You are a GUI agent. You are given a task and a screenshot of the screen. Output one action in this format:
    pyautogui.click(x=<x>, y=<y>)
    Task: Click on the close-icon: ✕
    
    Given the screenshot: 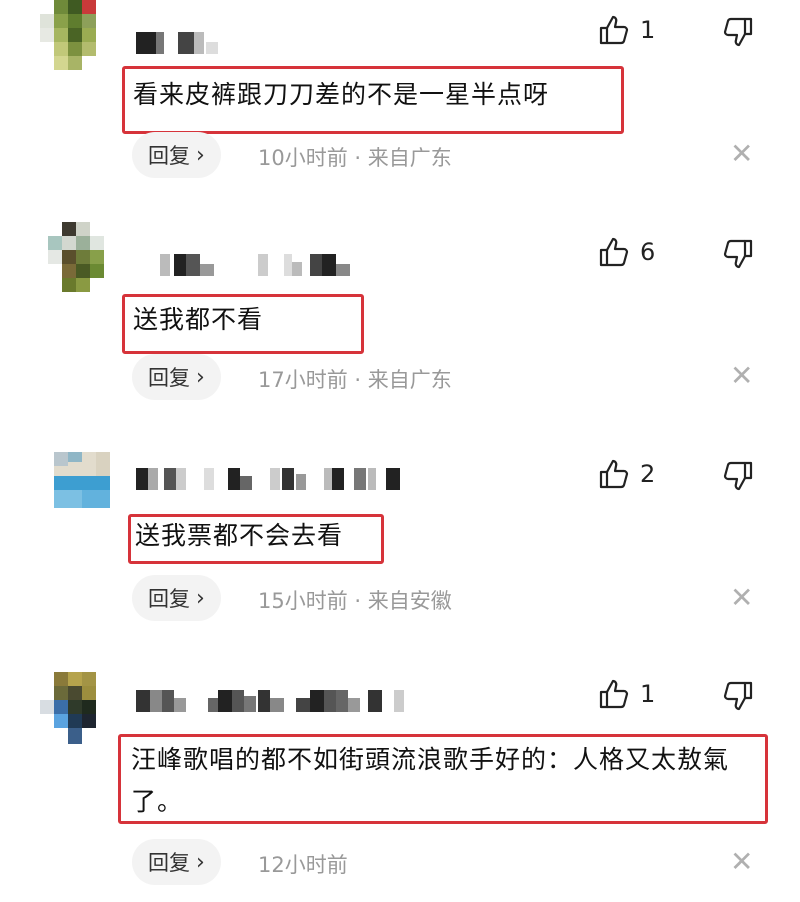 What is the action you would take?
    pyautogui.click(x=741, y=862)
    